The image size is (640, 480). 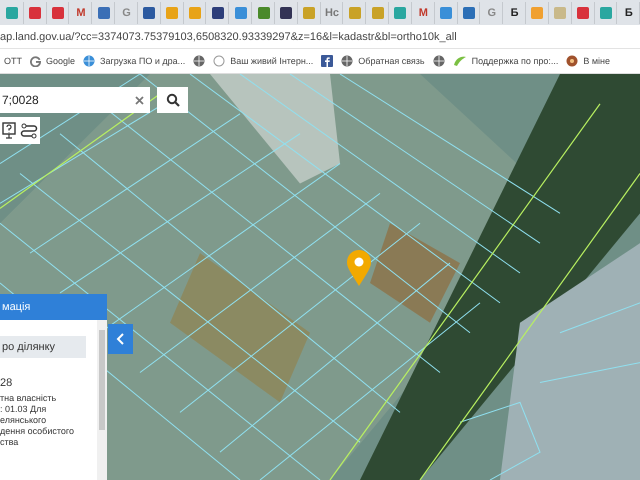 I want to click on parcel-info-text: : 01.03 Для, so click(x=24, y=409).